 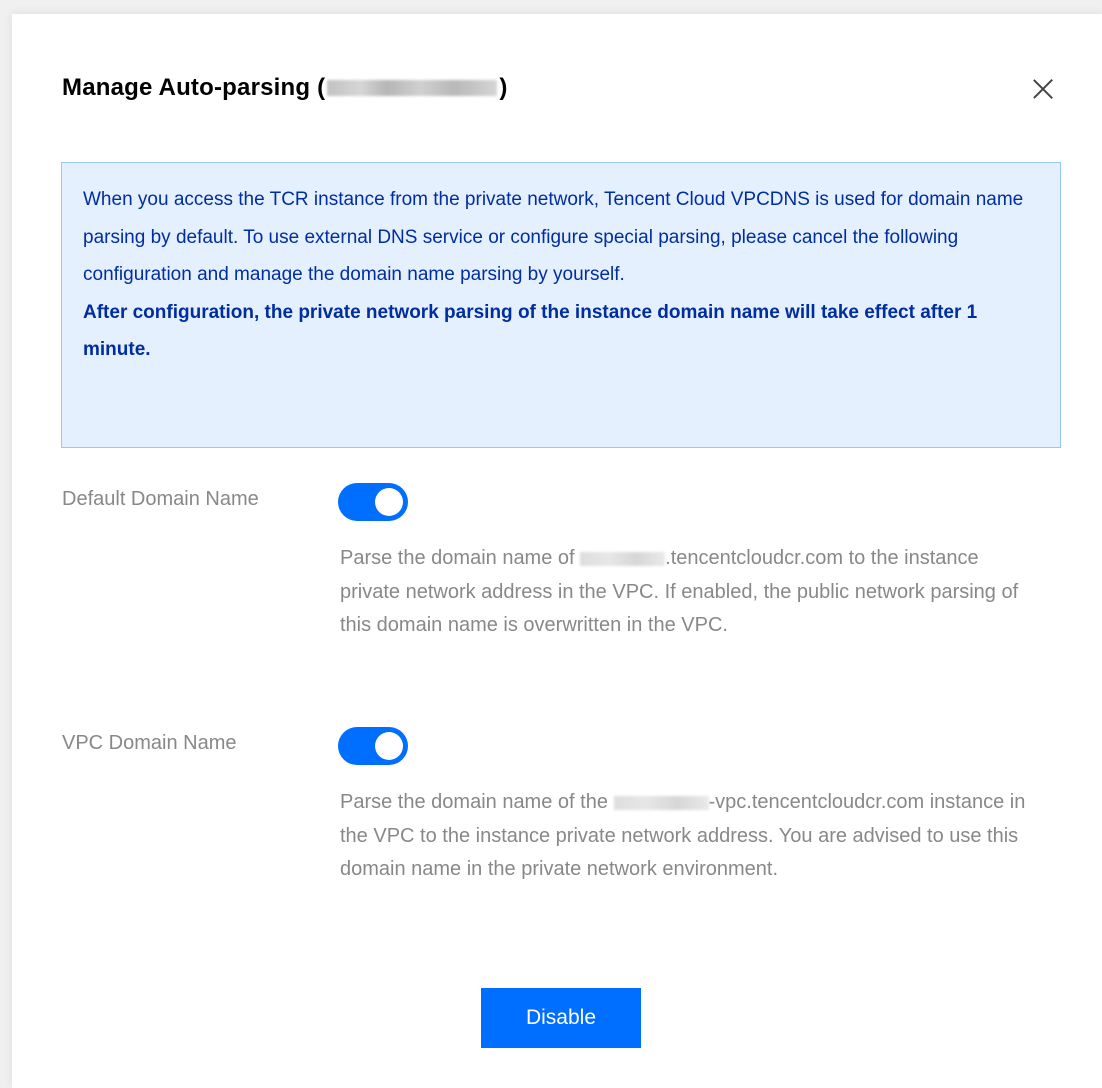 What do you see at coordinates (460, 558) in the screenshot?
I see `description-text-before: Parse the domain name of` at bounding box center [460, 558].